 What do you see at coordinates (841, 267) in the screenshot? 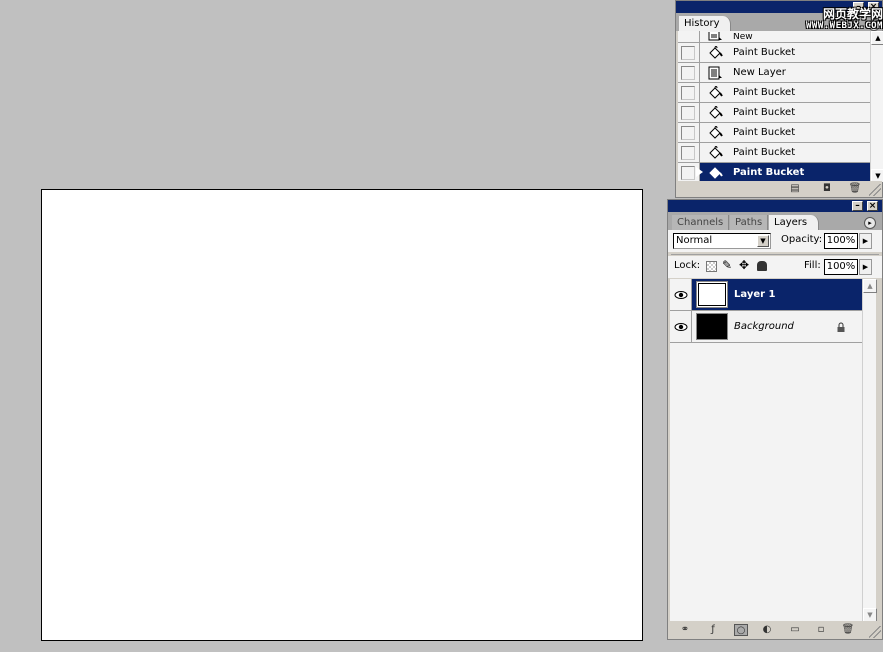
I see `fill-field: 100%` at bounding box center [841, 267].